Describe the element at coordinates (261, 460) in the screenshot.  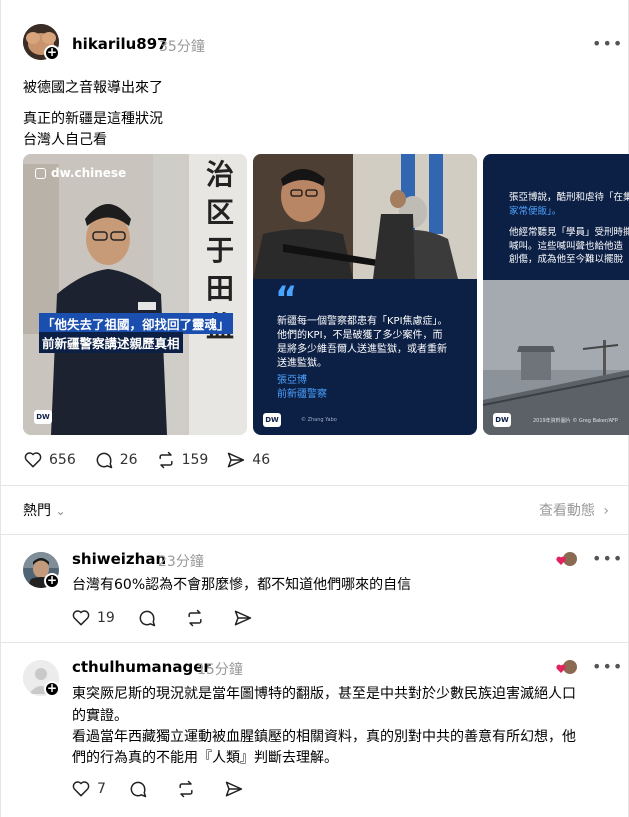
I see `share-count: 46` at that location.